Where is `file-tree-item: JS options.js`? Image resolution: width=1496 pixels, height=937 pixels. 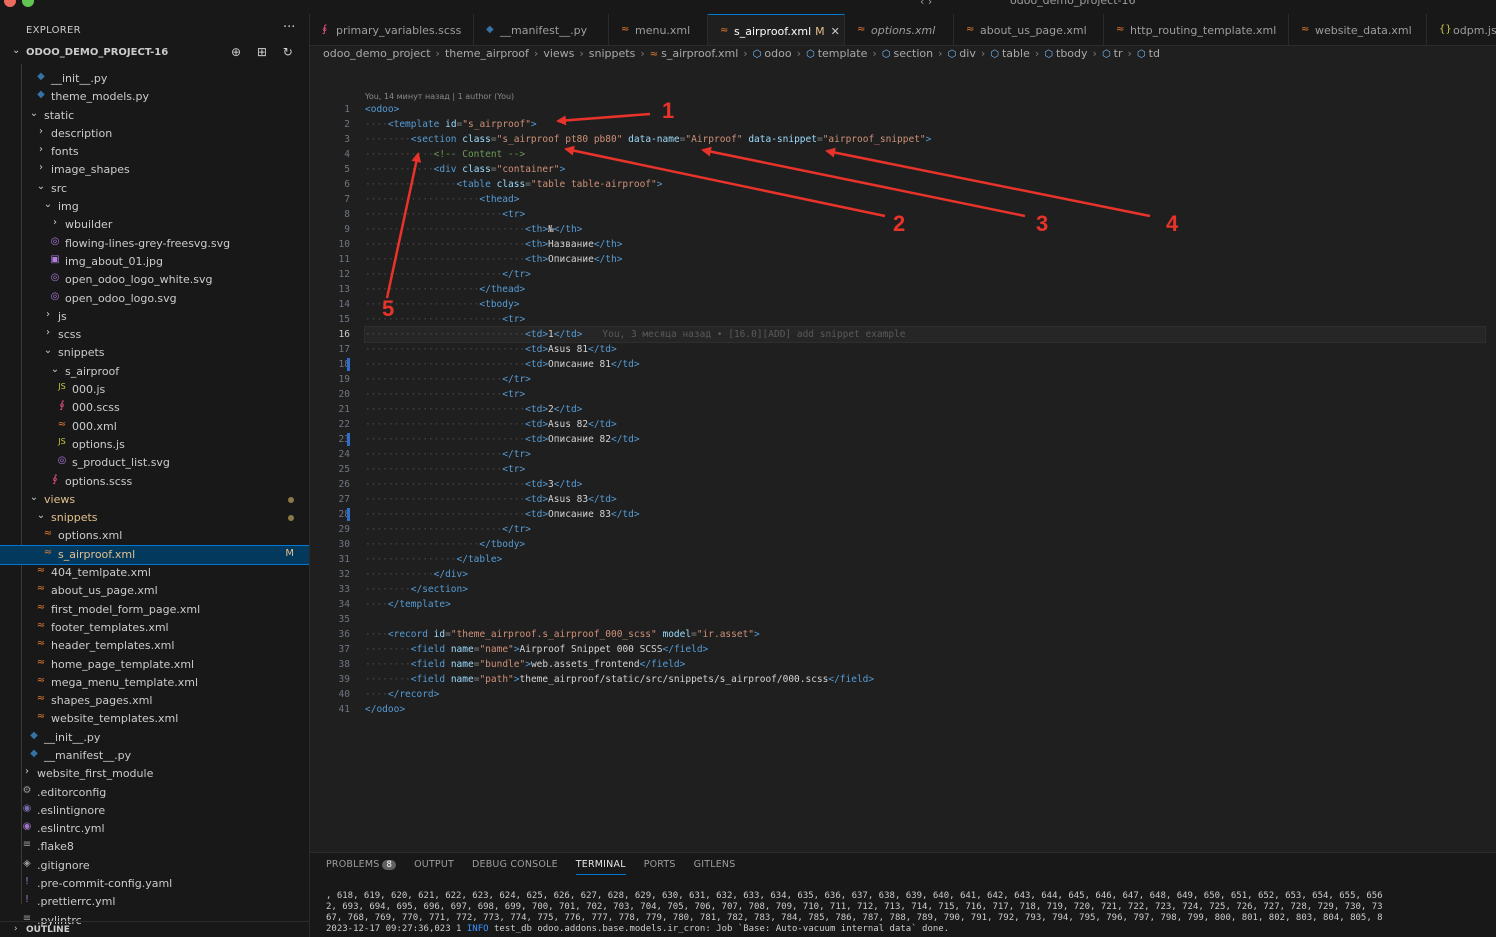 file-tree-item: JS options.js is located at coordinates (154, 445).